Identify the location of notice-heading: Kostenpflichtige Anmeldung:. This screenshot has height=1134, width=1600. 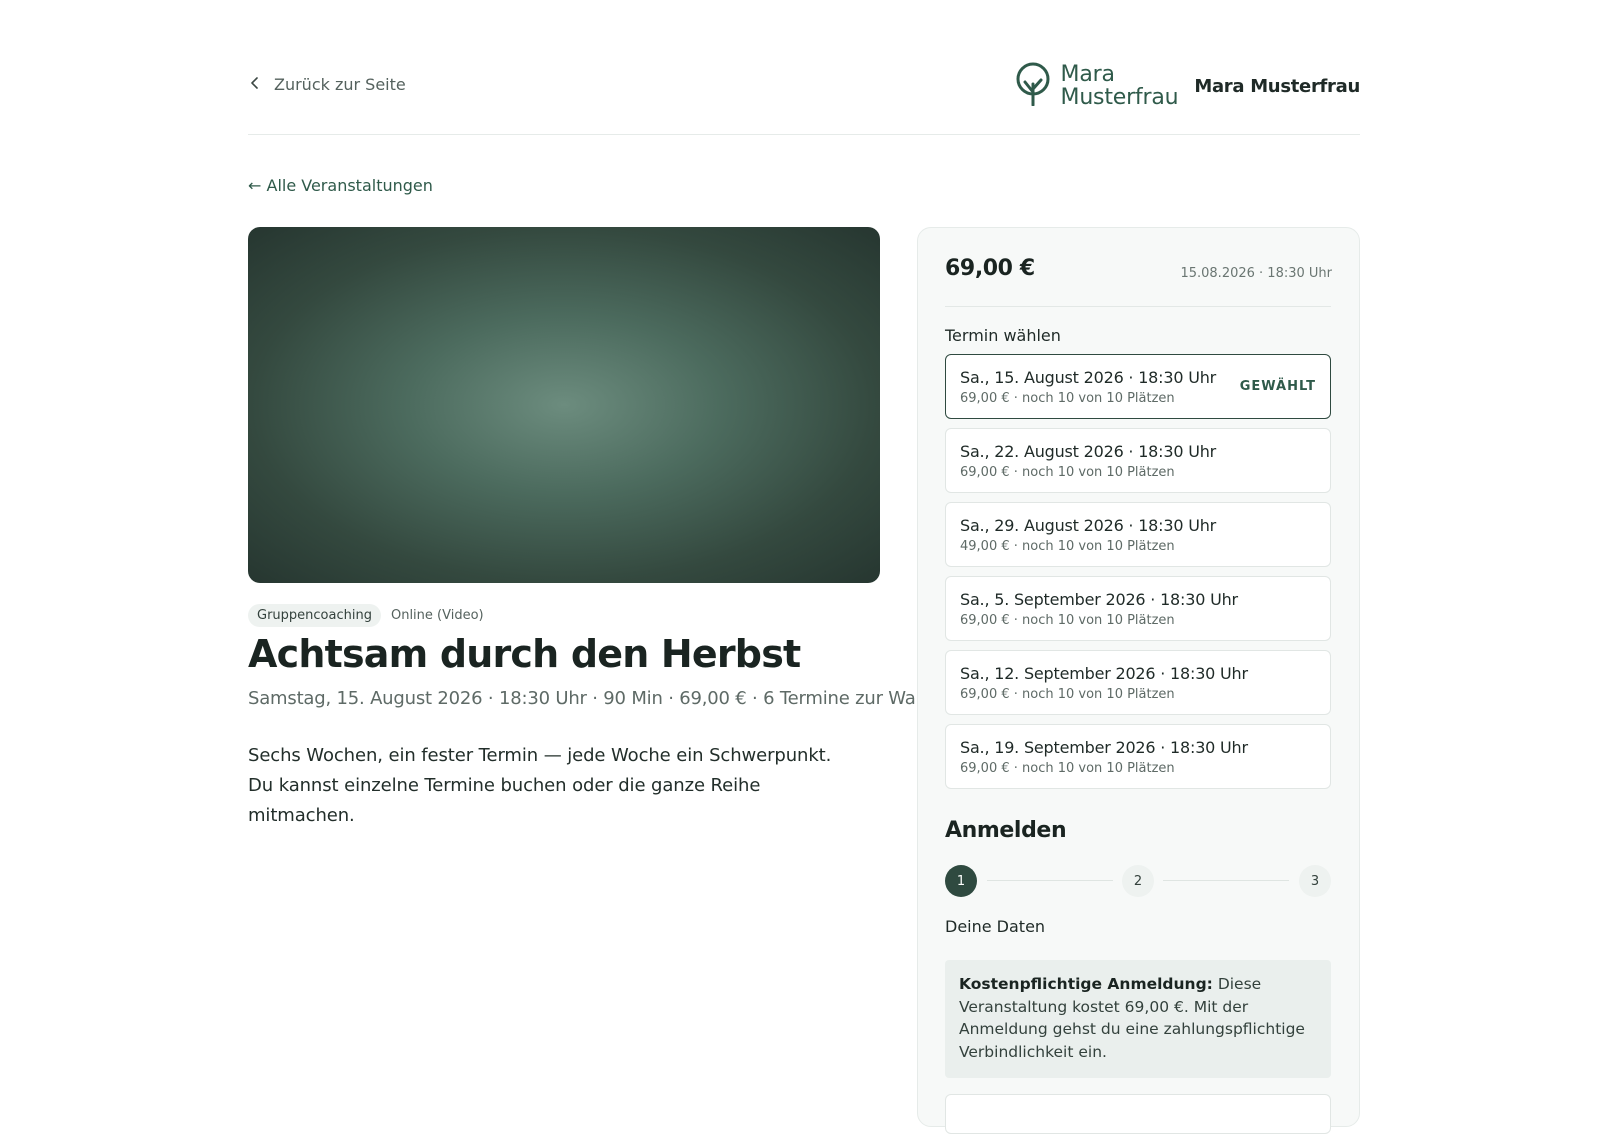
(1086, 984).